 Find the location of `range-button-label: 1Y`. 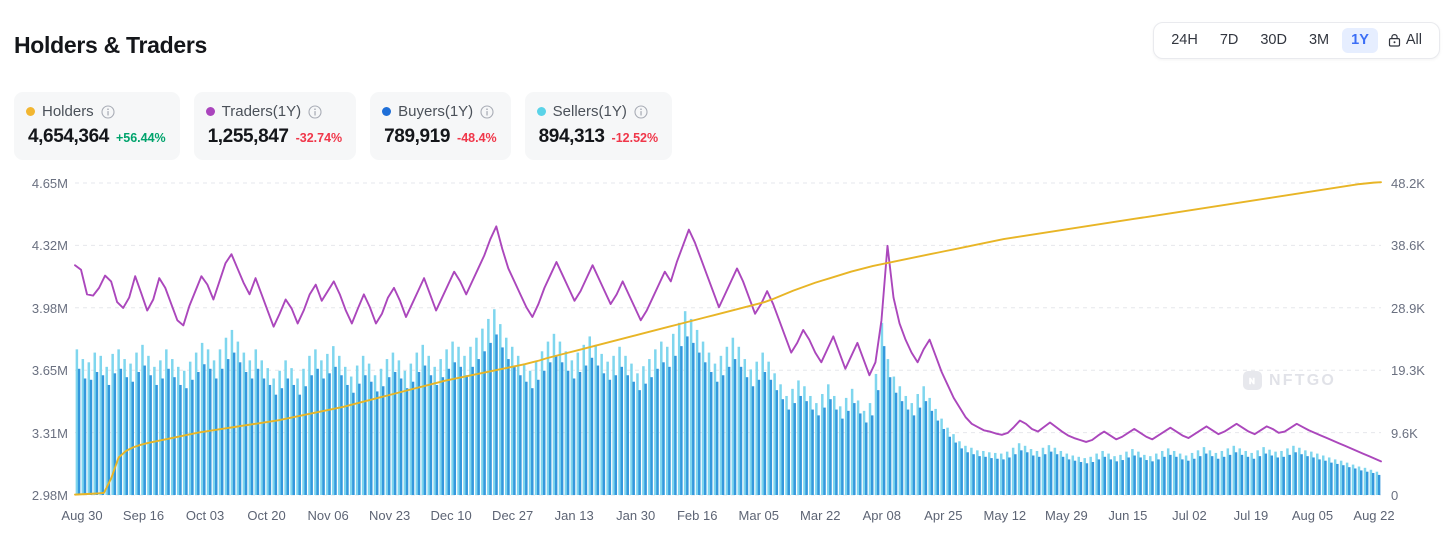

range-button-label: 1Y is located at coordinates (1360, 40).